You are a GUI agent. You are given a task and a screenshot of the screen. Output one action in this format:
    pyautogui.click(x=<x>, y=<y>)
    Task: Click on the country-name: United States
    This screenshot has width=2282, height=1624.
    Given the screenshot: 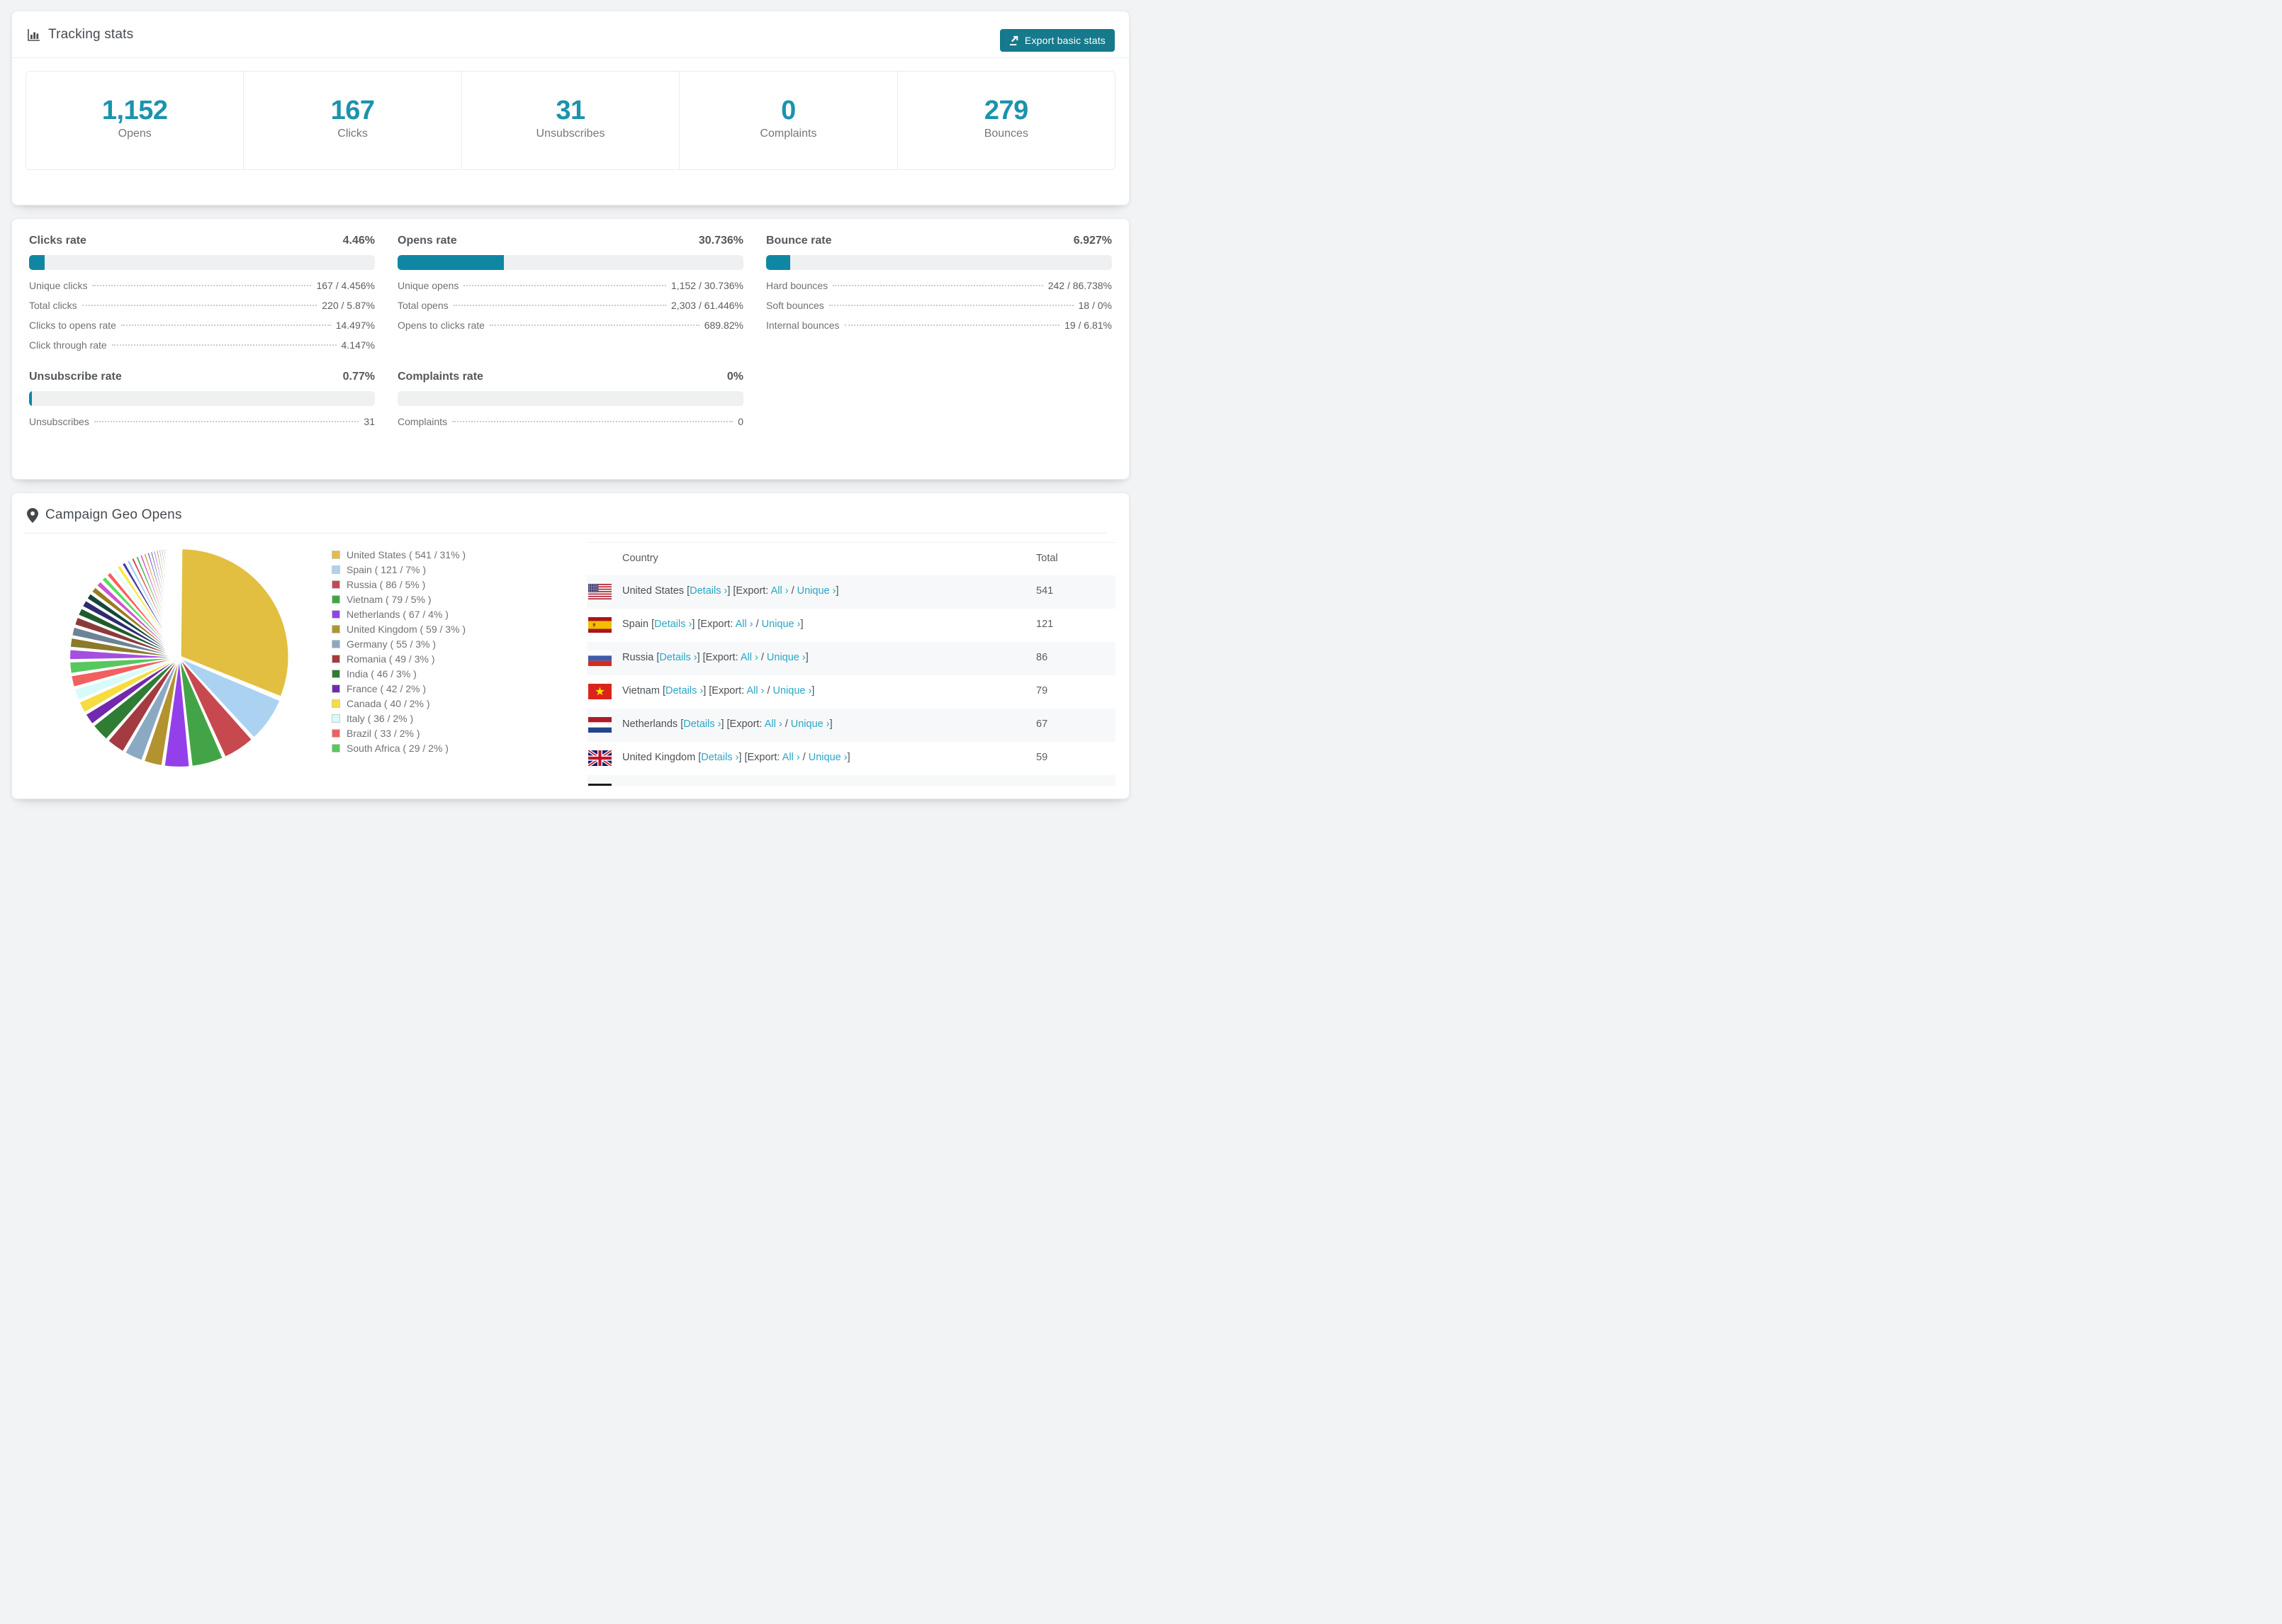 What is the action you would take?
    pyautogui.click(x=654, y=591)
    